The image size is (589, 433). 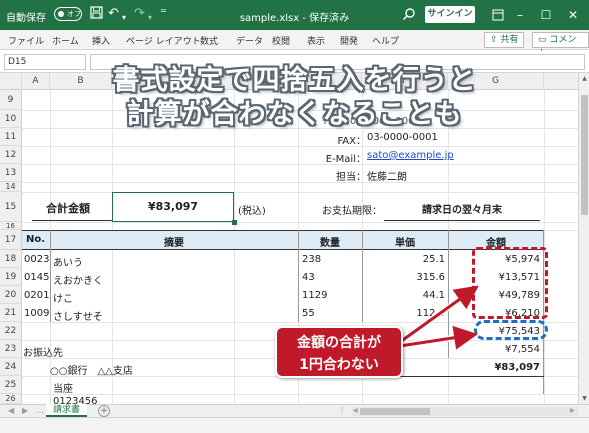 I want to click on callout-box: 金額の合計が 1円合わない, so click(x=339, y=352).